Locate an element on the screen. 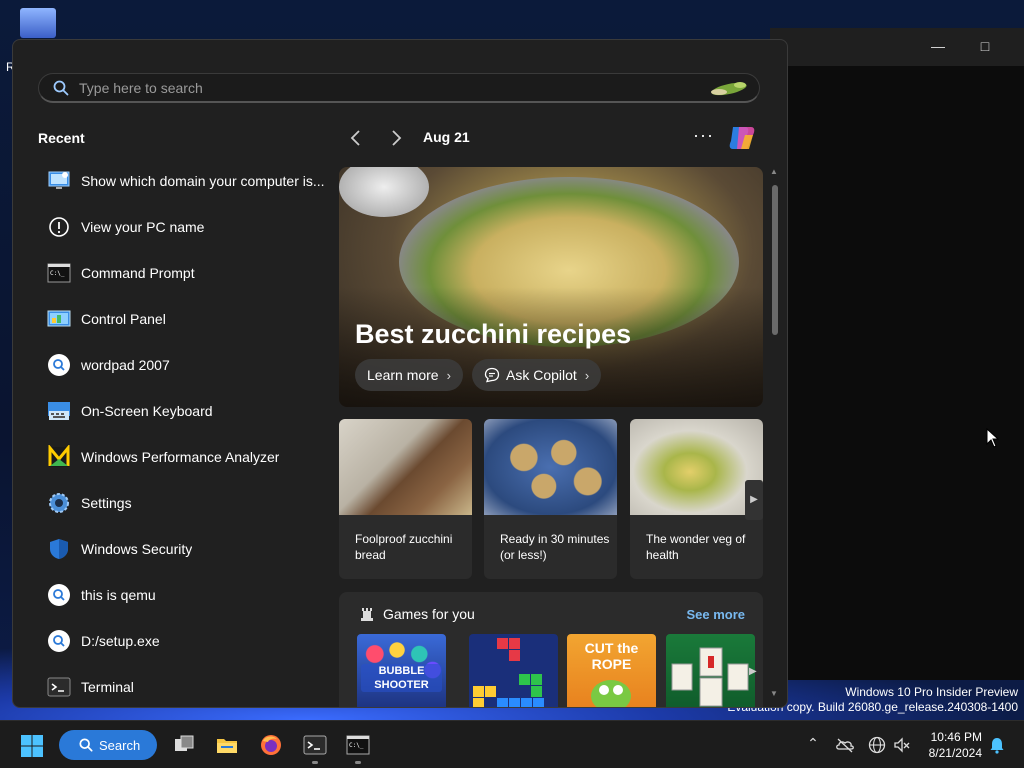 This screenshot has width=1024, height=768. recipe-card: The wonder veg of health is located at coordinates (696, 499).